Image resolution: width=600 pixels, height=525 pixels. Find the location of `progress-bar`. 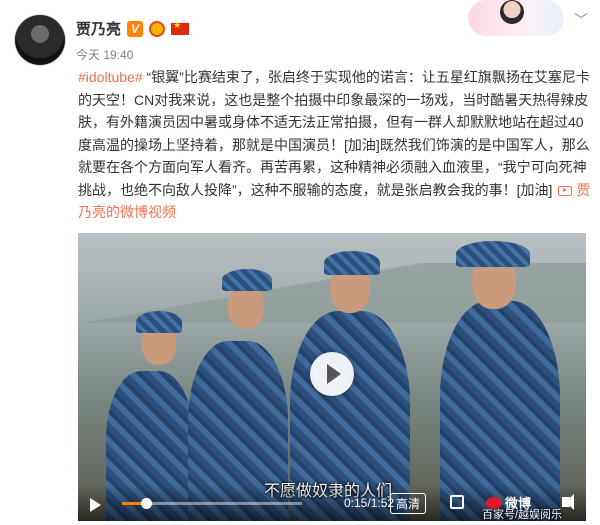

progress-bar is located at coordinates (212, 503).